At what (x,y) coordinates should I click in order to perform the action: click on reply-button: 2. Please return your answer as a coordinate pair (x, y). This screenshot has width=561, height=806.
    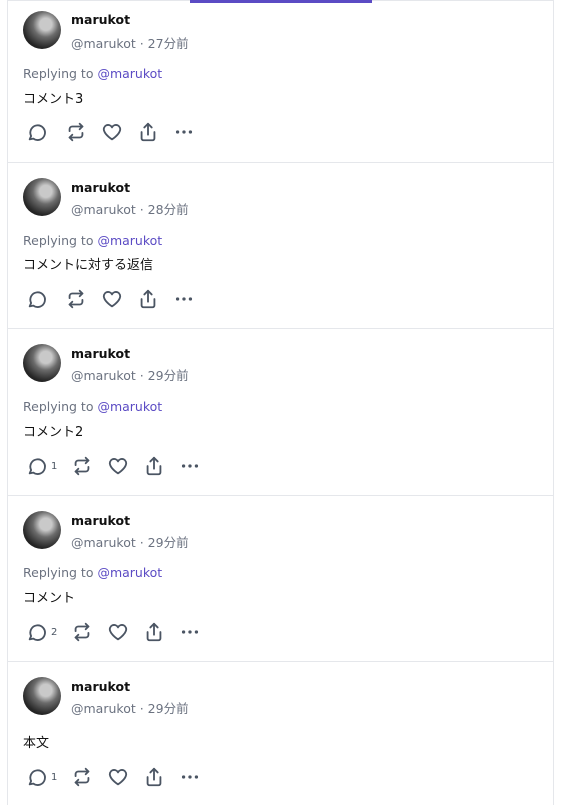
    Looking at the image, I should click on (41, 632).